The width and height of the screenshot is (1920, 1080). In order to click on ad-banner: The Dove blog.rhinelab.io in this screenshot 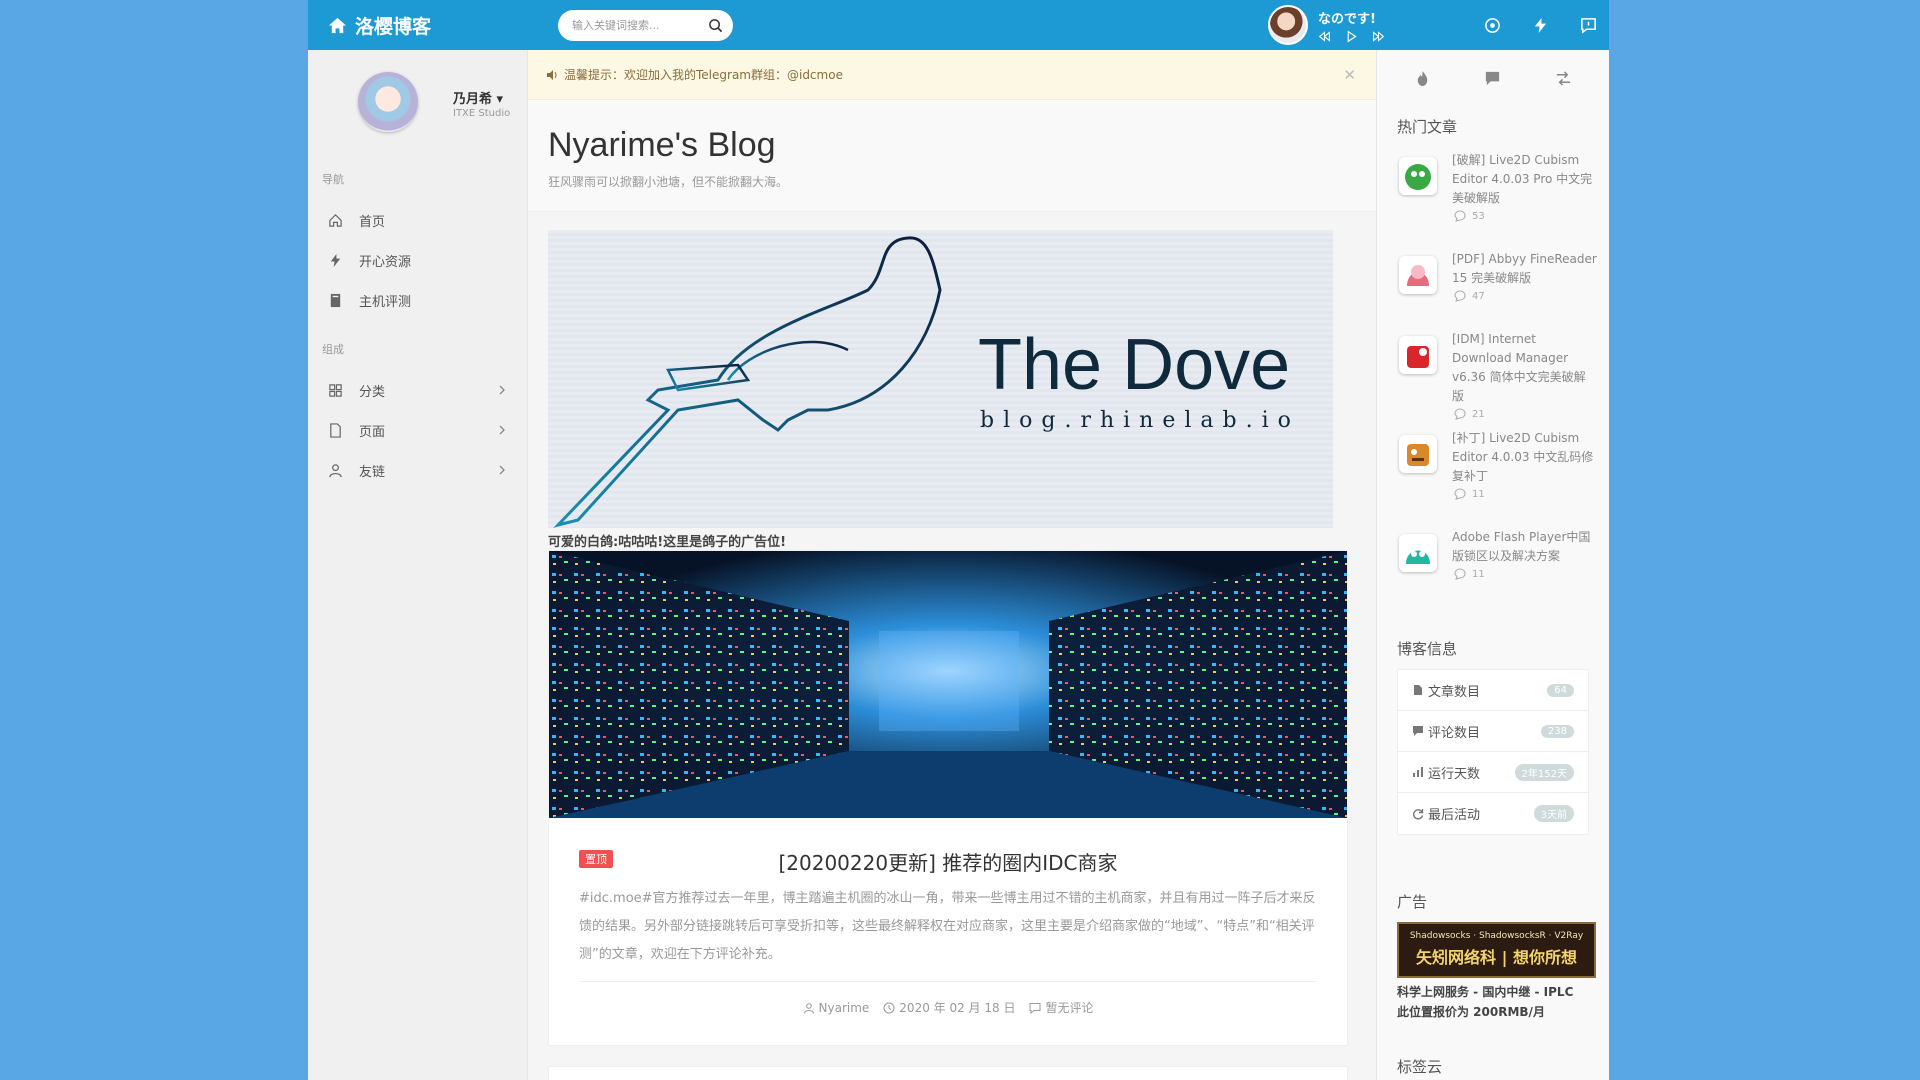, I will do `click(940, 379)`.